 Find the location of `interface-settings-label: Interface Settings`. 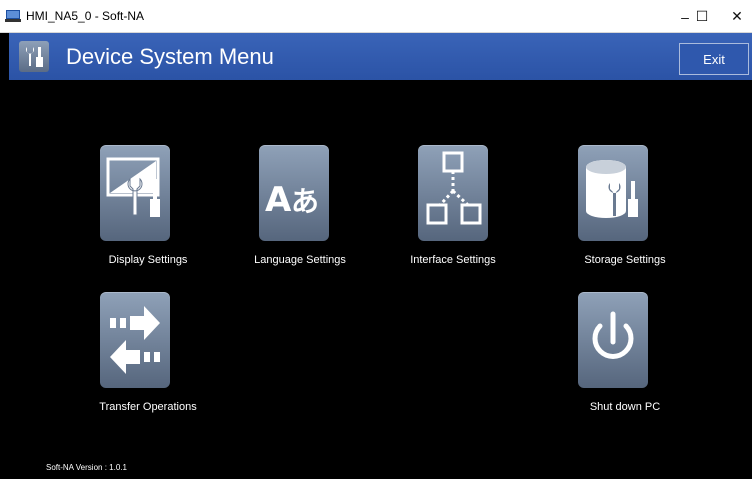

interface-settings-label: Interface Settings is located at coordinates (453, 260).